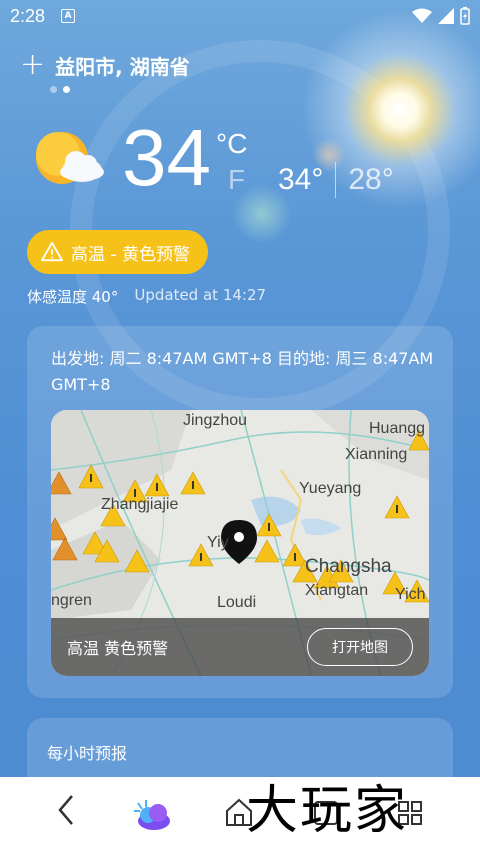  I want to click on status-time: 2:28, so click(28, 15).